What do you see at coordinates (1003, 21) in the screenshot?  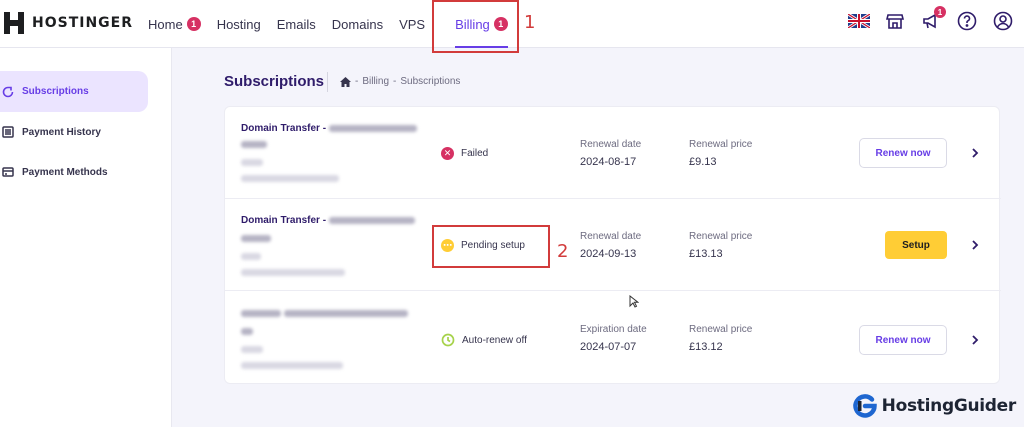 I see `account-icon` at bounding box center [1003, 21].